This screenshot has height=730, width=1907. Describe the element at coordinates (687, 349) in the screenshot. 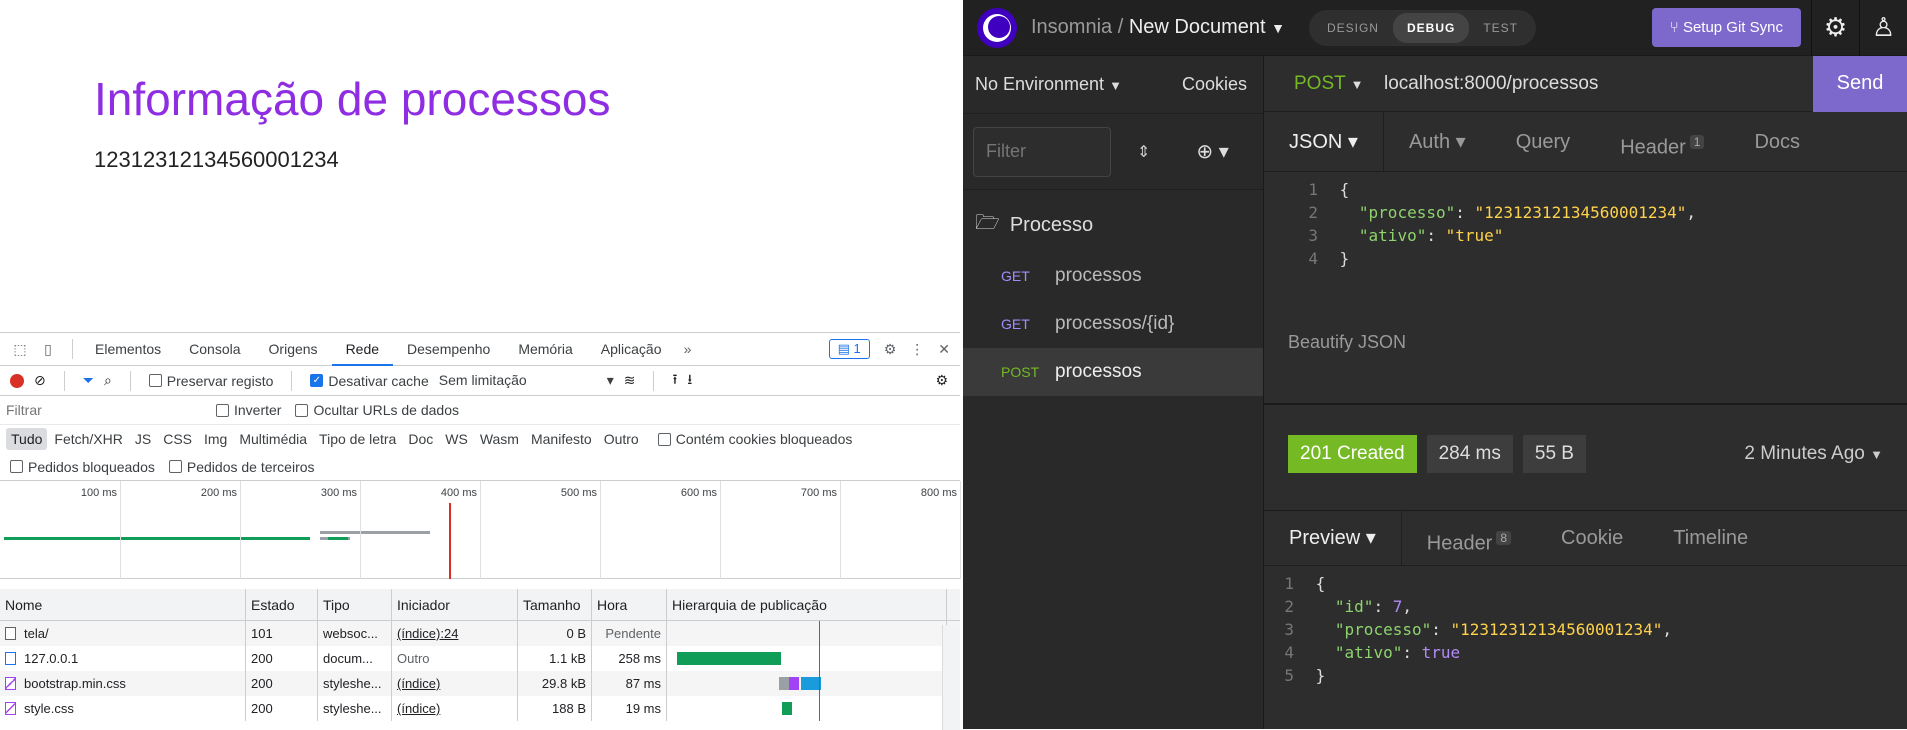

I see `more-tabs-icon: »` at that location.